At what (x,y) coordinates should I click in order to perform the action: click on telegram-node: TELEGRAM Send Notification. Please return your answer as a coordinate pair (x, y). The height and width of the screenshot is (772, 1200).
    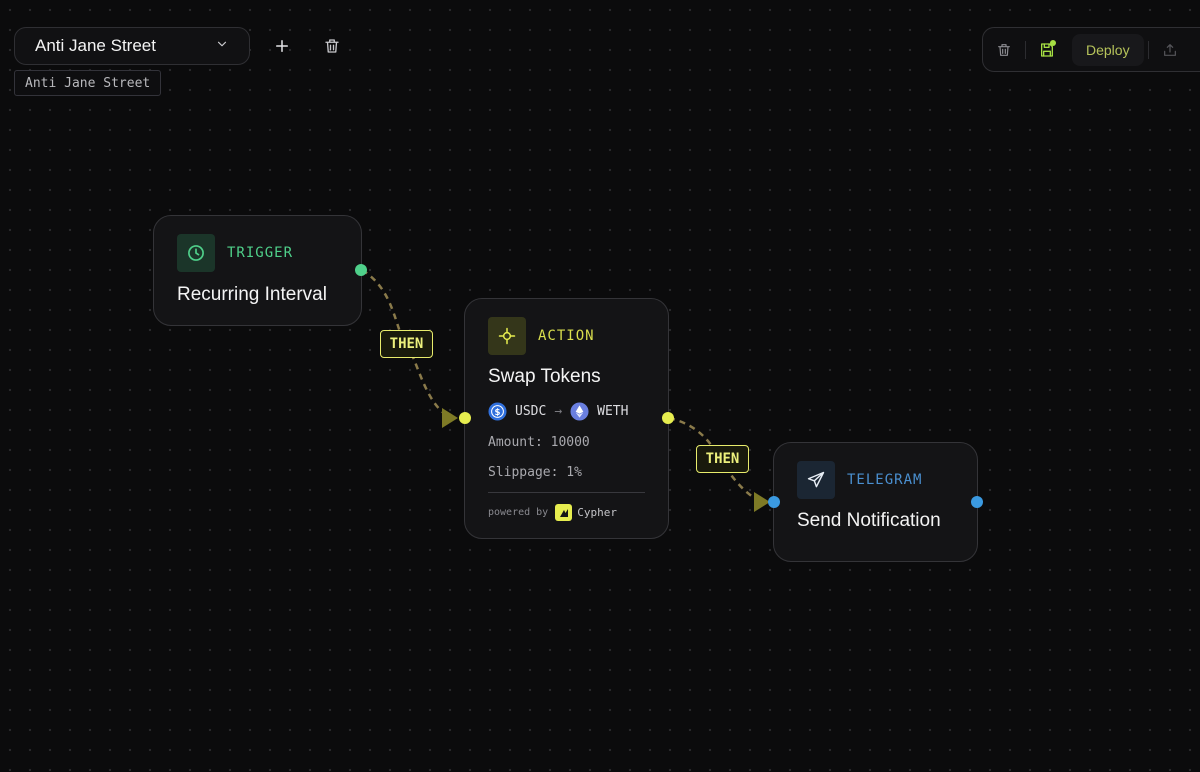
    Looking at the image, I should click on (875, 502).